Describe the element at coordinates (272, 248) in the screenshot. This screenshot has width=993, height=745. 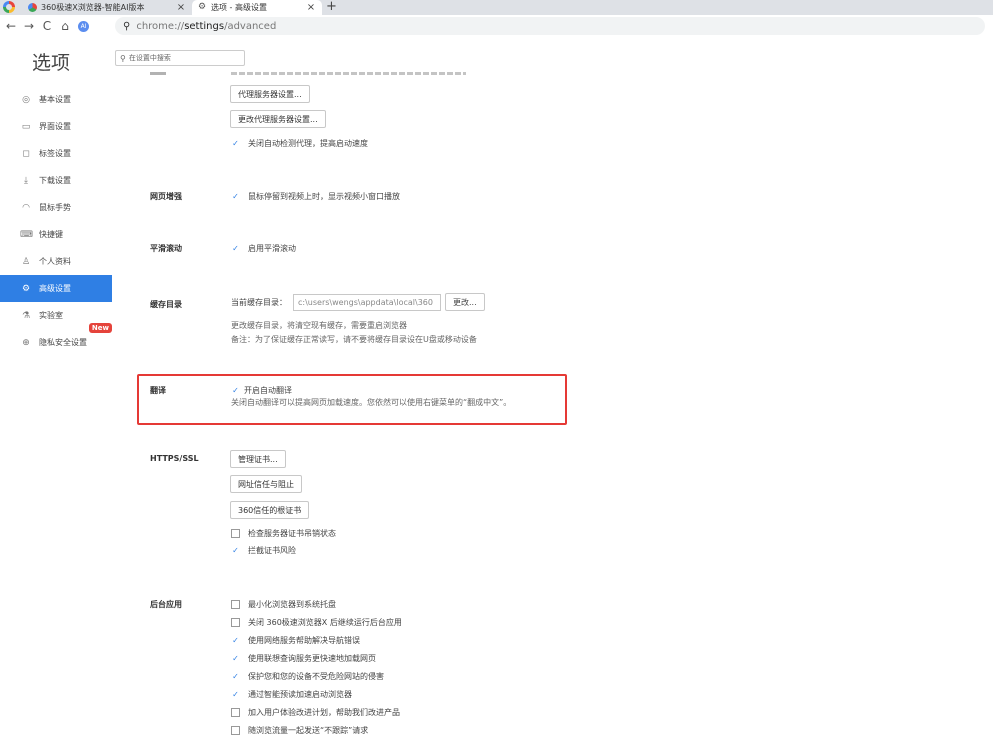
I see `checkbox-label: 启用平滑滚动` at that location.